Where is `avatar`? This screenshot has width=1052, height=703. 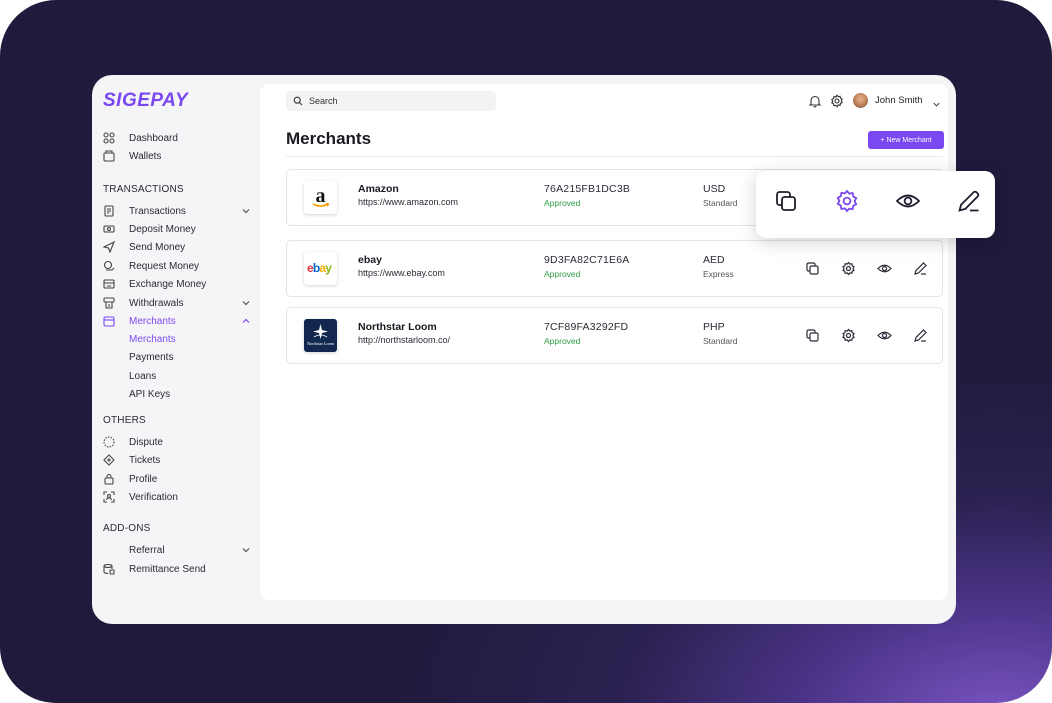
avatar is located at coordinates (860, 100).